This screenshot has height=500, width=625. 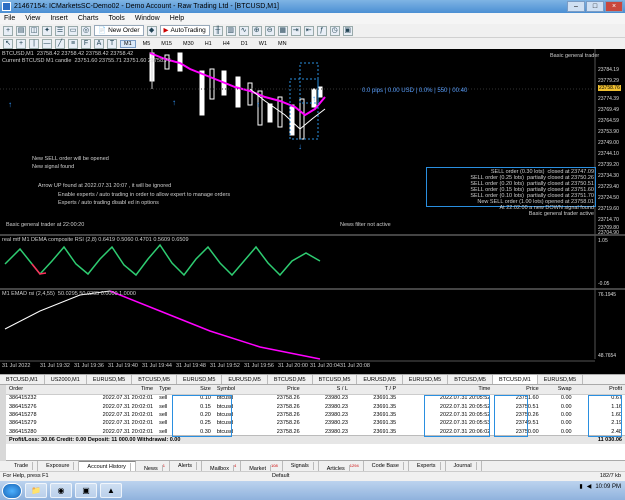 I want to click on col-symbol: Symbol, so click(x=234, y=390).